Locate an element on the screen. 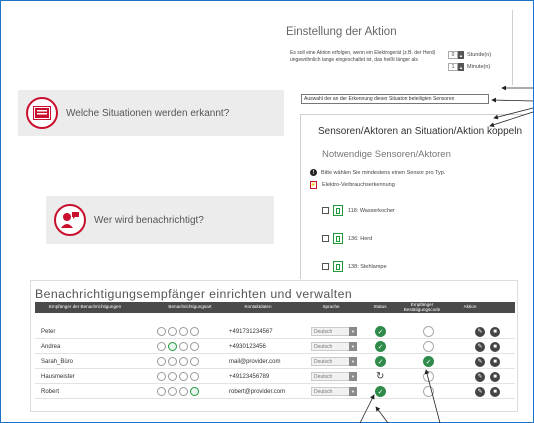  loading-icon: ↻ is located at coordinates (380, 376).